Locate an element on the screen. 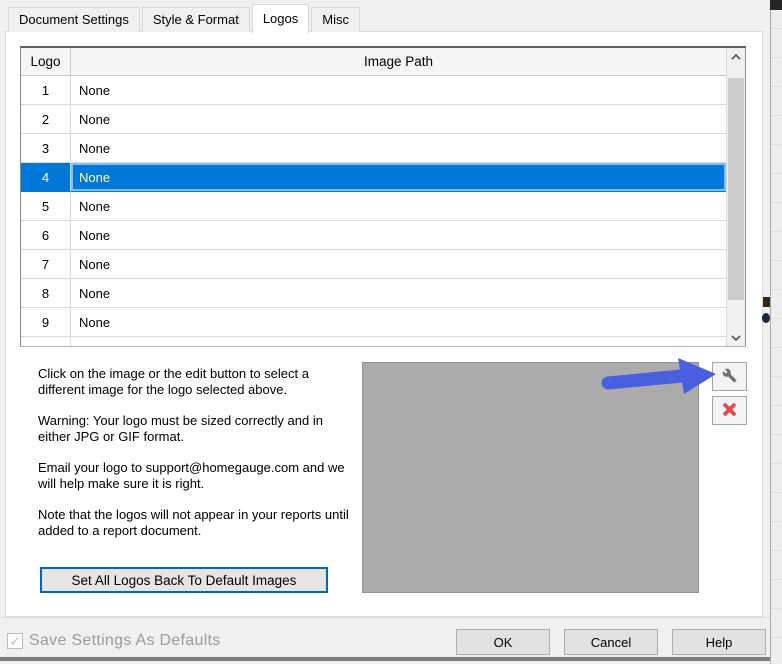 The image size is (782, 664). table-row: 2 None is located at coordinates (373, 119).